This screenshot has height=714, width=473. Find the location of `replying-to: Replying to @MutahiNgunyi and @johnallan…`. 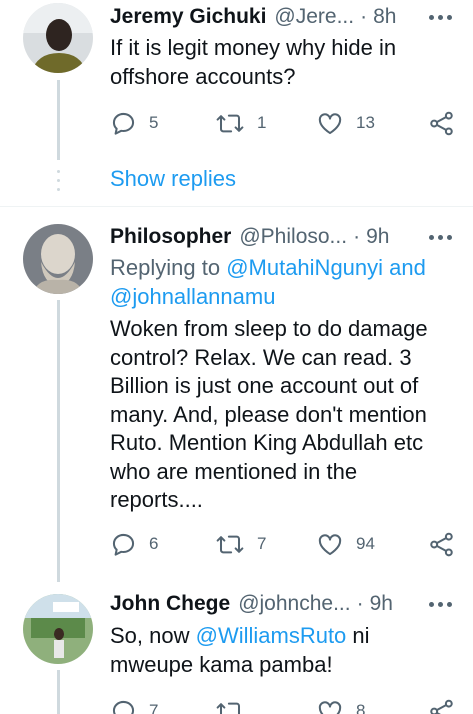

replying-to: Replying to @MutahiNgunyi and @johnallan… is located at coordinates (282, 282).